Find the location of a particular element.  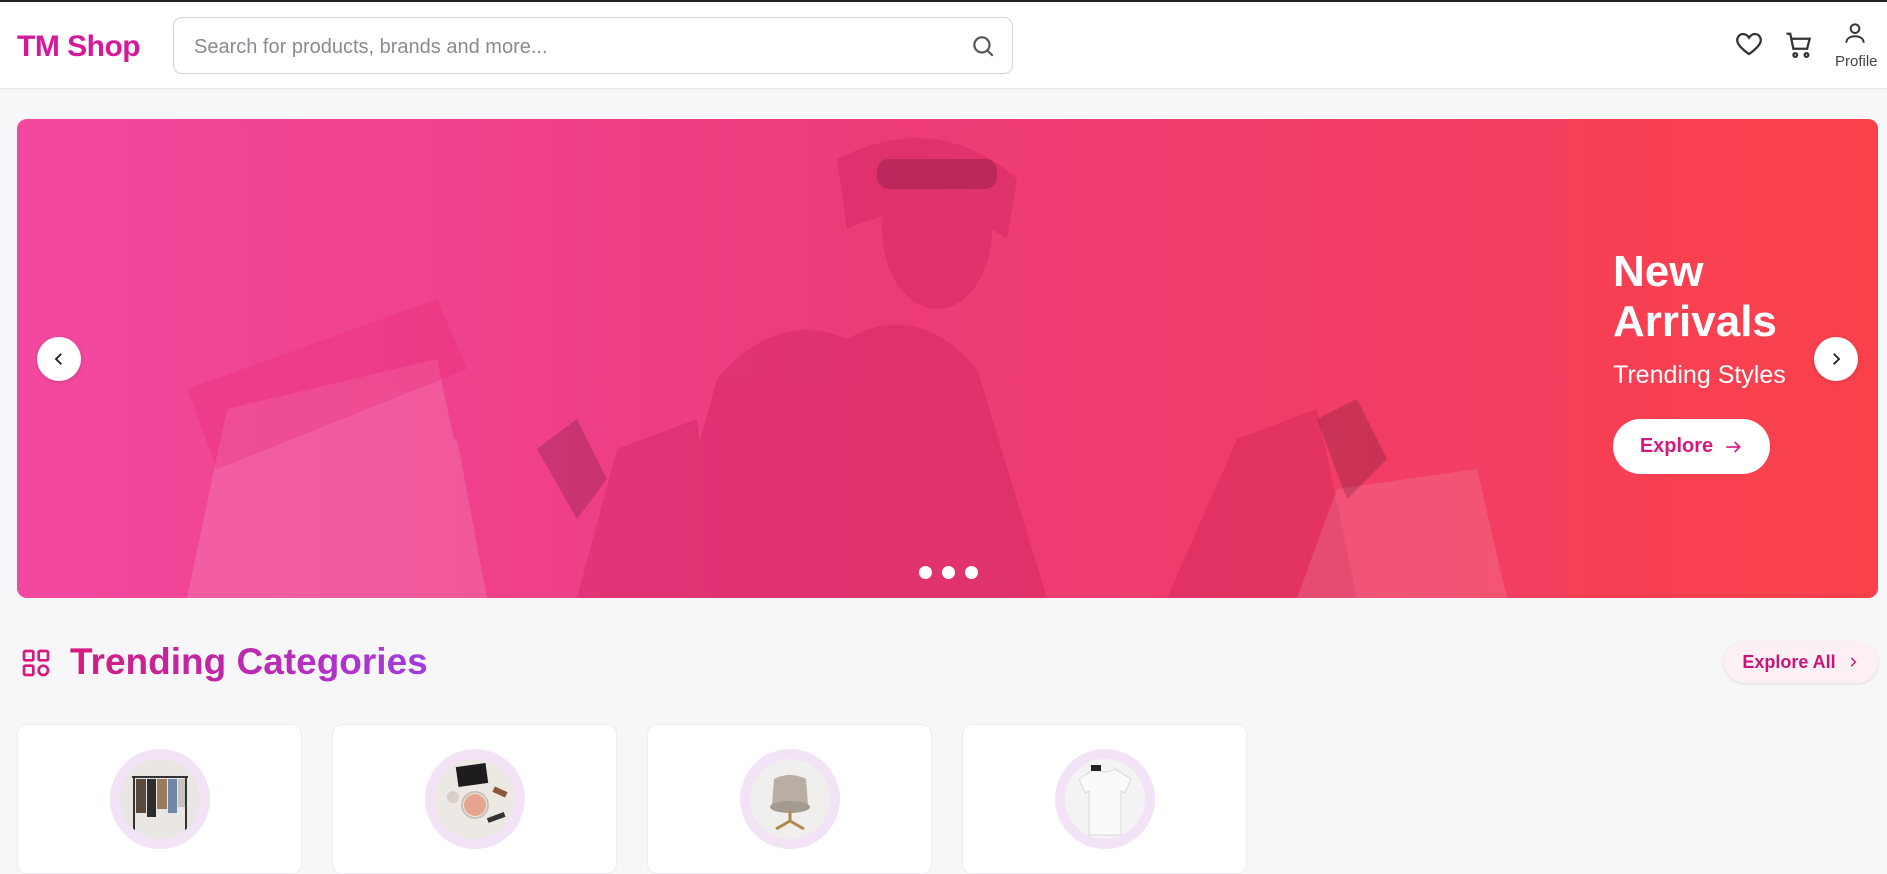

explore-button-label: Explore is located at coordinates (1676, 446).